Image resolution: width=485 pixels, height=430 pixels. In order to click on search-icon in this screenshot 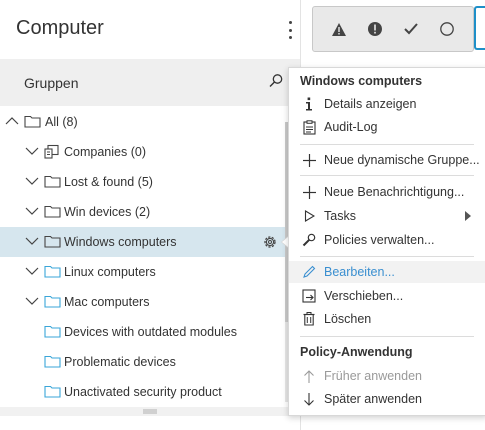, I will do `click(276, 81)`.